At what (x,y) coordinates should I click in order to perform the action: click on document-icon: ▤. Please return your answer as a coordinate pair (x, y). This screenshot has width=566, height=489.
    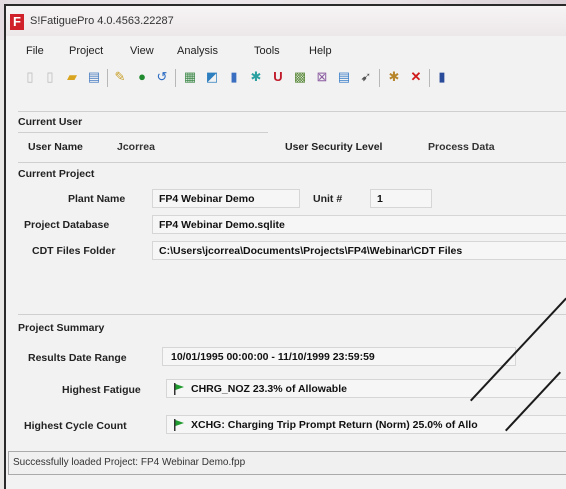
    Looking at the image, I should click on (94, 77).